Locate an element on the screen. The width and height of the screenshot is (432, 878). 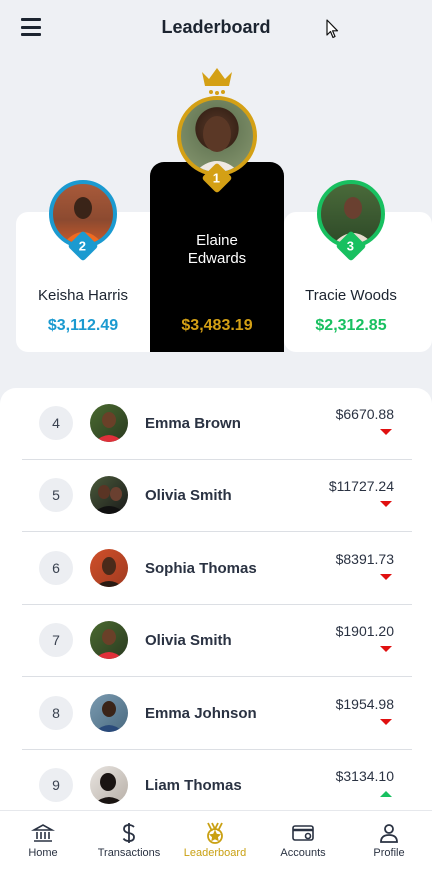
list-item: 8 Emma Johnson $1954.98 is located at coordinates (217, 714).